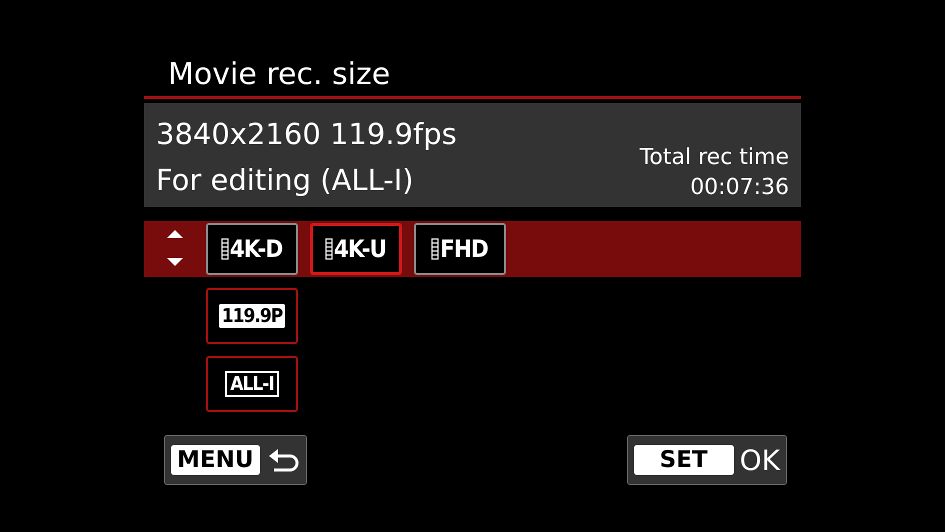 The height and width of the screenshot is (532, 945). What do you see at coordinates (252, 316) in the screenshot?
I see `option-button: 119.9P` at bounding box center [252, 316].